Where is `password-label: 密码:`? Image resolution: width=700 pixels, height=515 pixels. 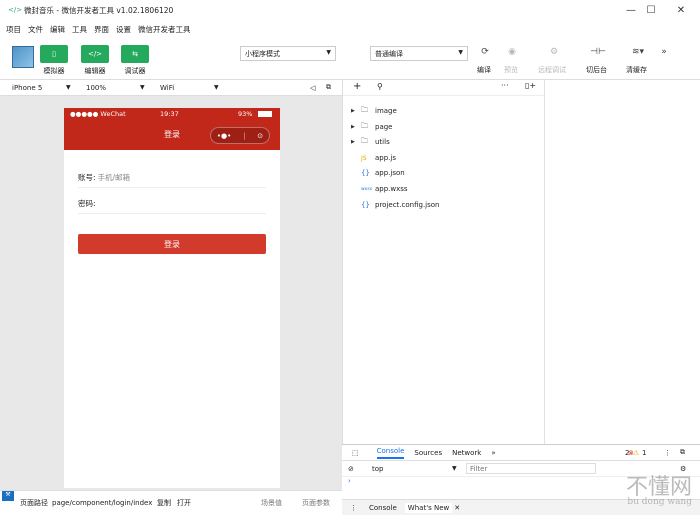 password-label: 密码: is located at coordinates (87, 203).